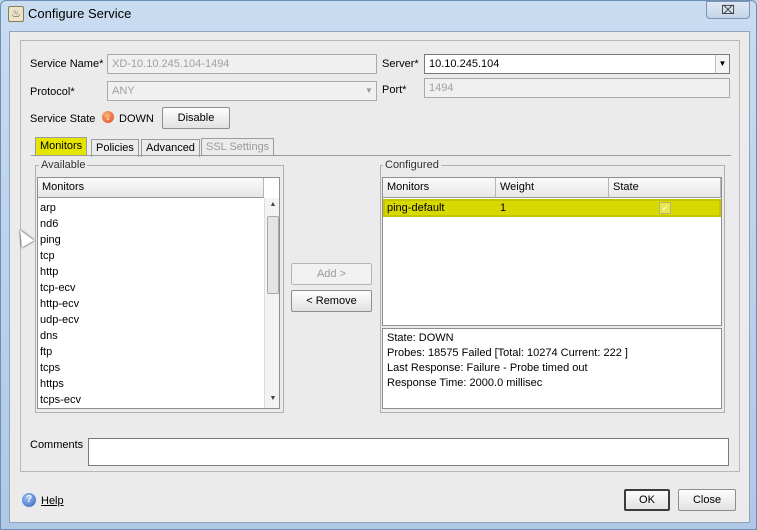  What do you see at coordinates (503, 208) in the screenshot?
I see `row-weight: 1` at bounding box center [503, 208].